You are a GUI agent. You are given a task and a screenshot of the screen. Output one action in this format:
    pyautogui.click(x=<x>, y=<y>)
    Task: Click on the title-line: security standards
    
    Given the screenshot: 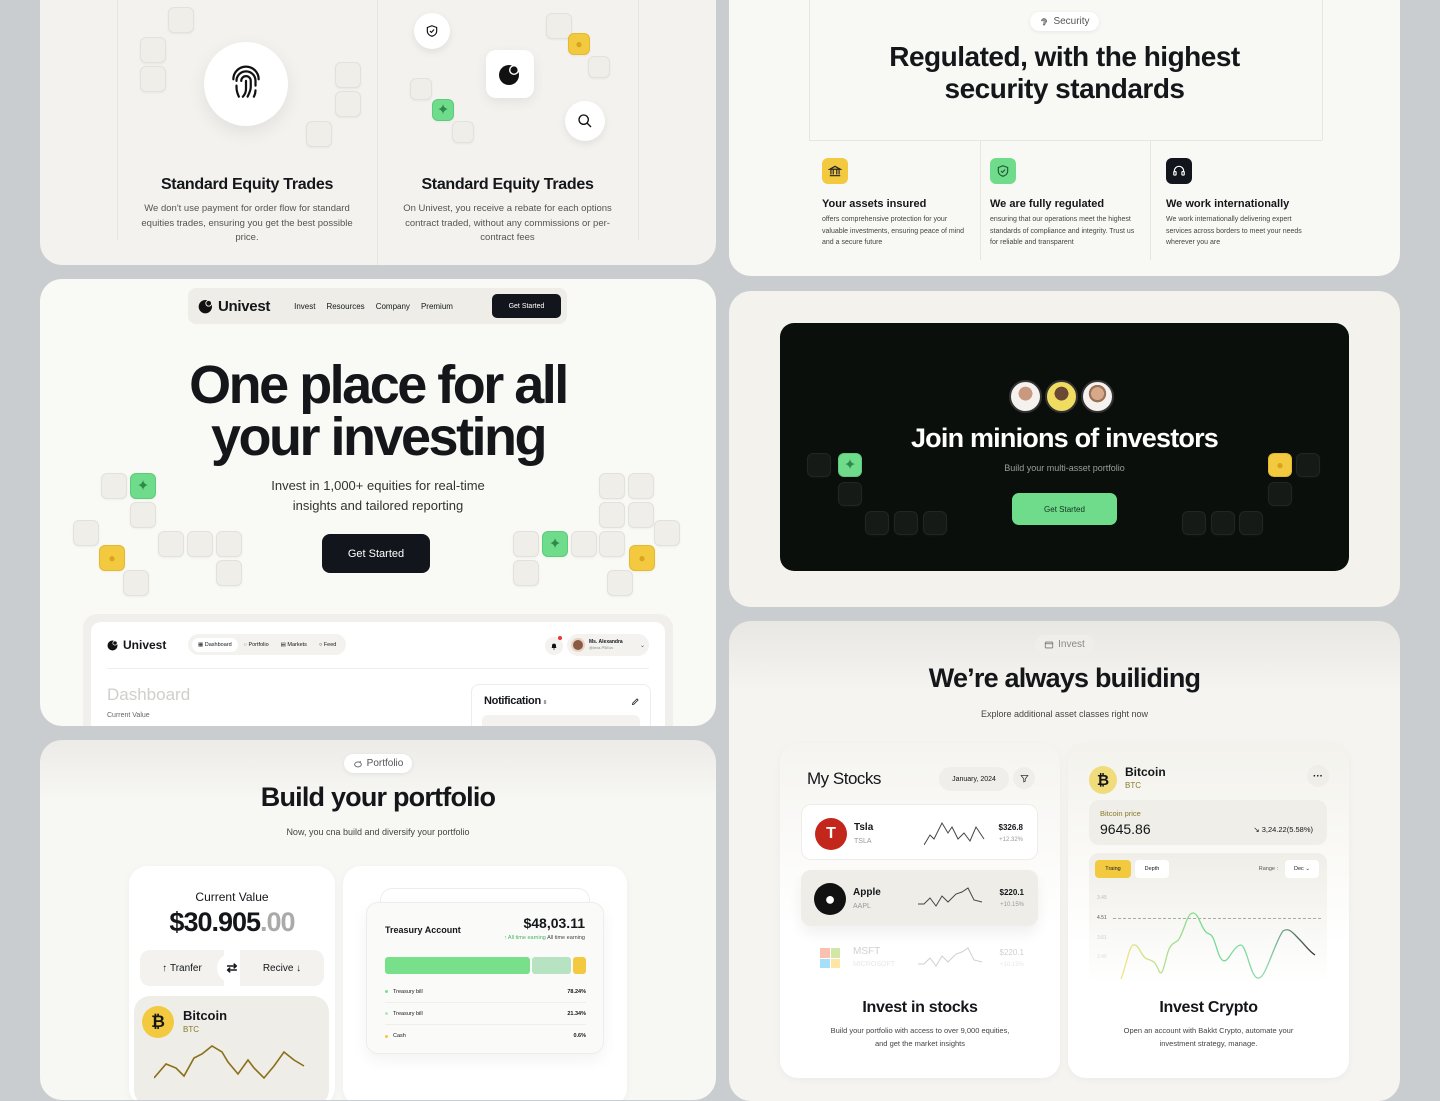 What is the action you would take?
    pyautogui.click(x=1065, y=88)
    